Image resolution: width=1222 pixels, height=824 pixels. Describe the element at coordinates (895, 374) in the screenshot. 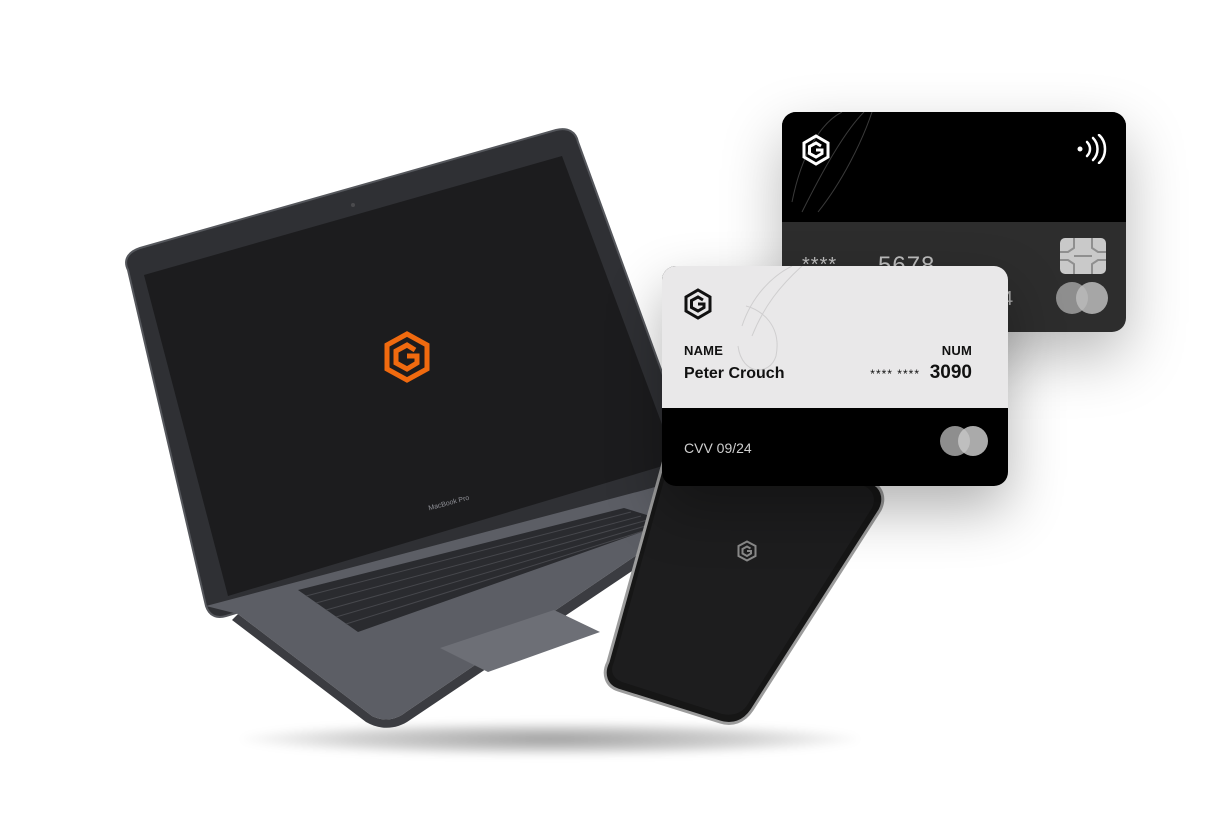

I see `card-masked-number: **** ****` at that location.